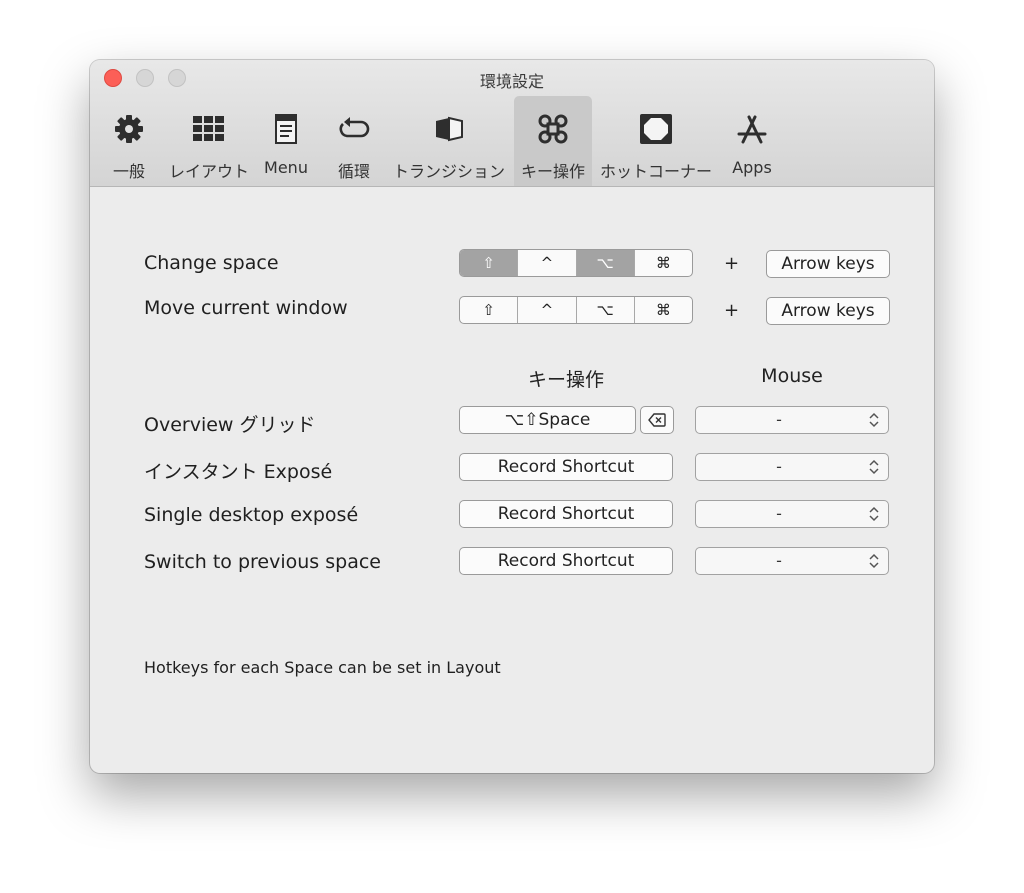  Describe the element at coordinates (230, 425) in the screenshot. I see `overview-grid-label: Overview グリッド` at that location.